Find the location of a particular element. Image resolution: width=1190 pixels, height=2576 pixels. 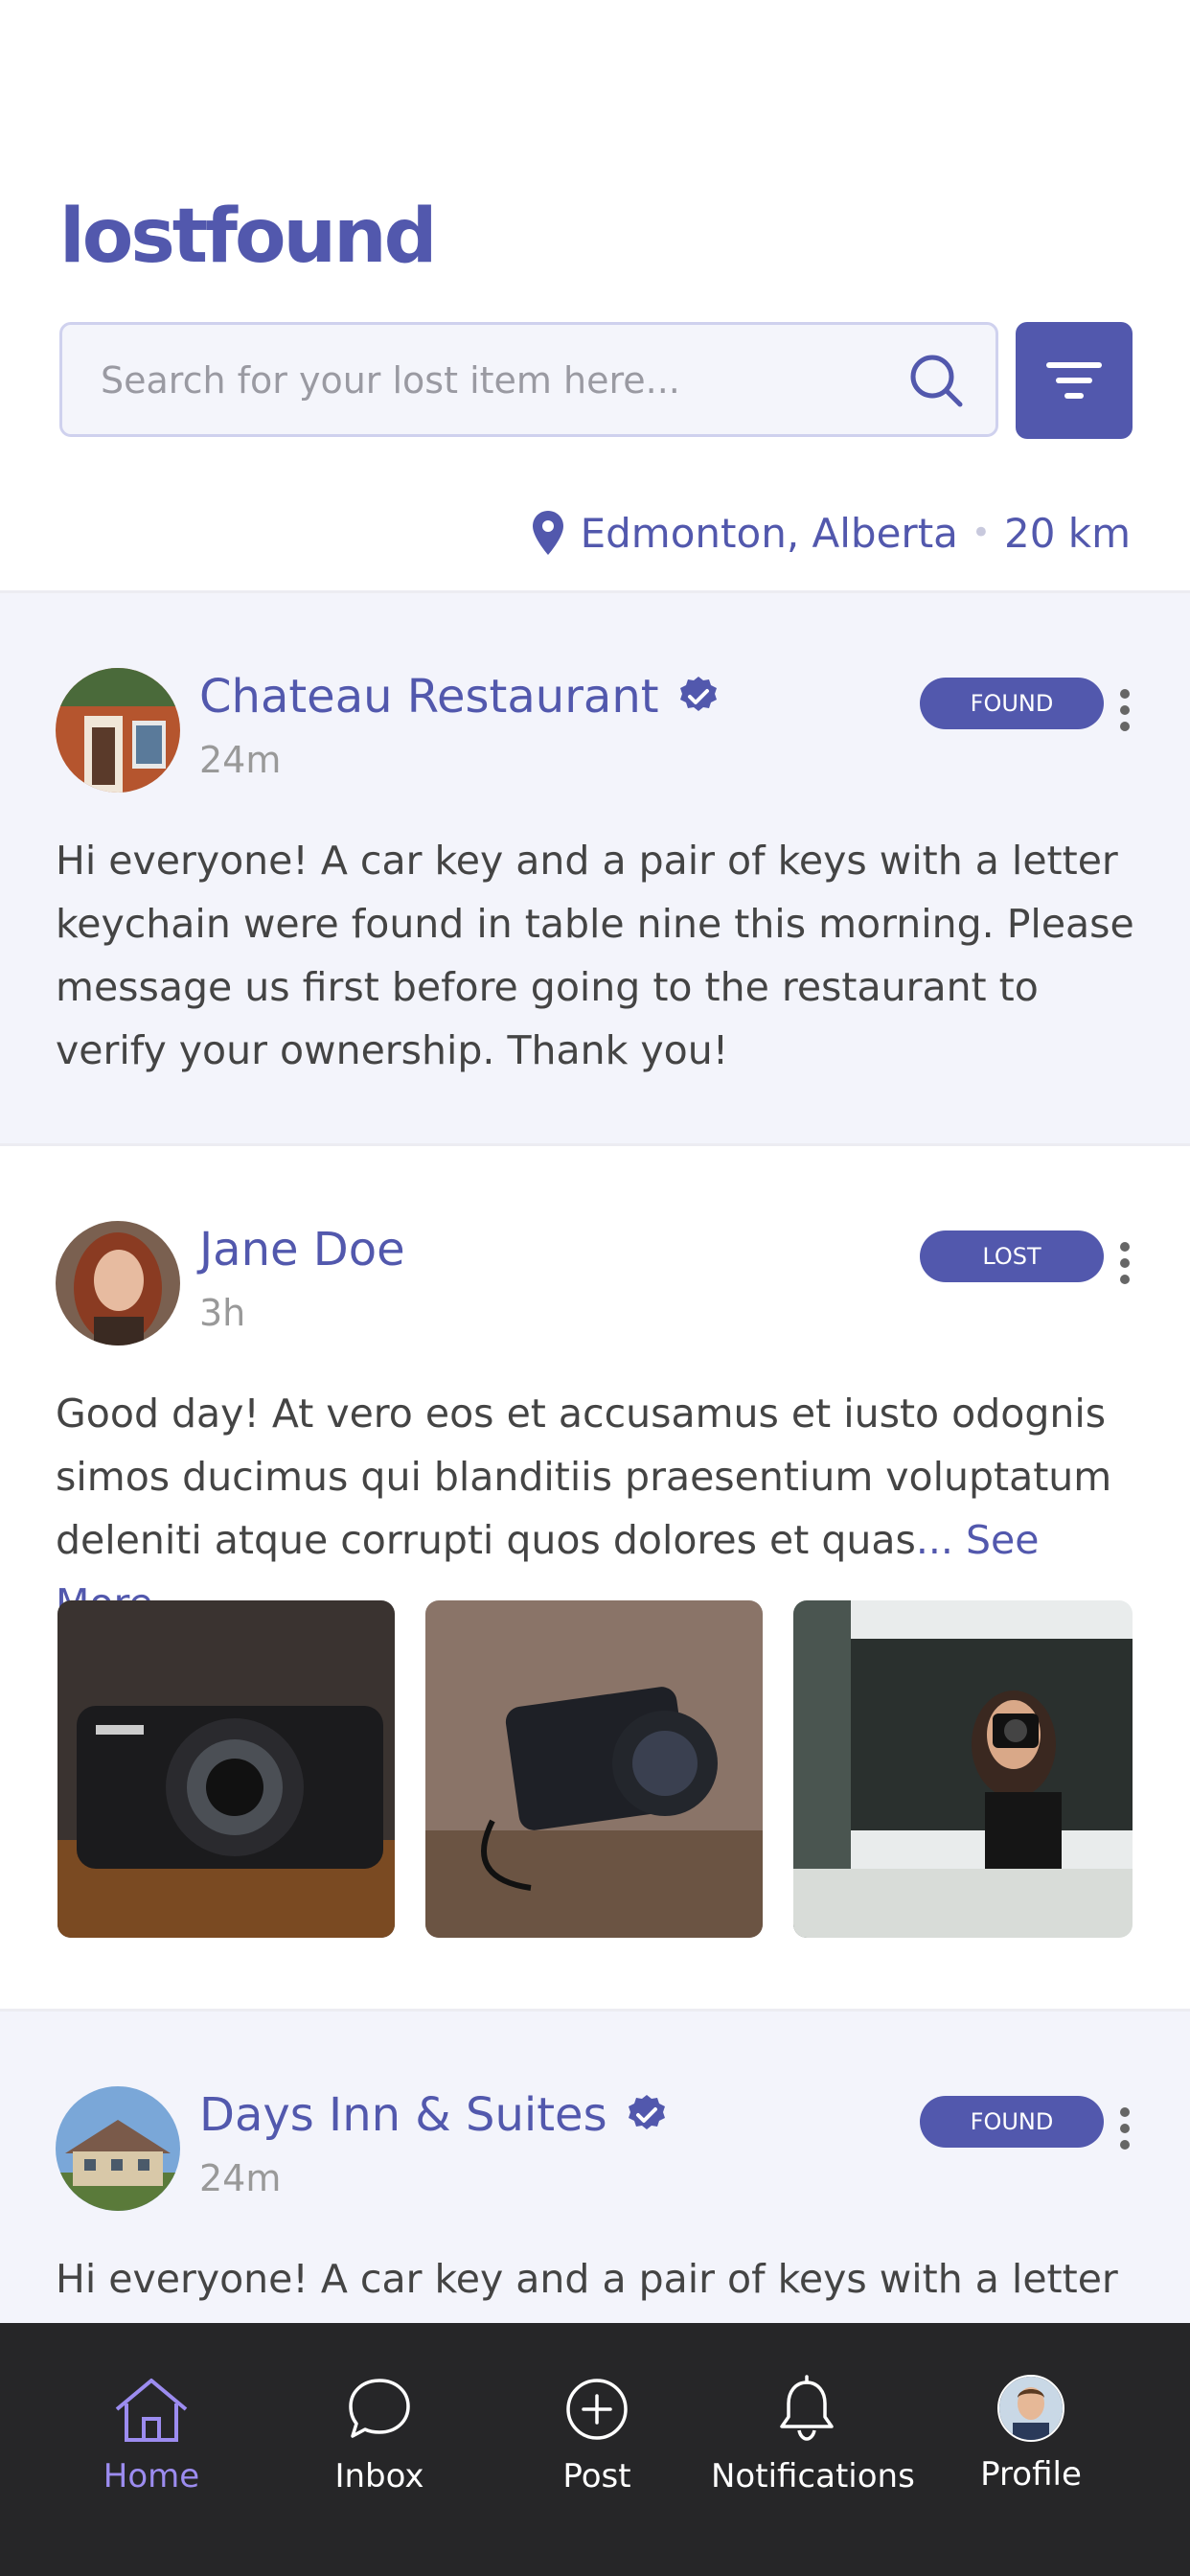

author-name: Days Inn & Suites is located at coordinates (403, 2115).